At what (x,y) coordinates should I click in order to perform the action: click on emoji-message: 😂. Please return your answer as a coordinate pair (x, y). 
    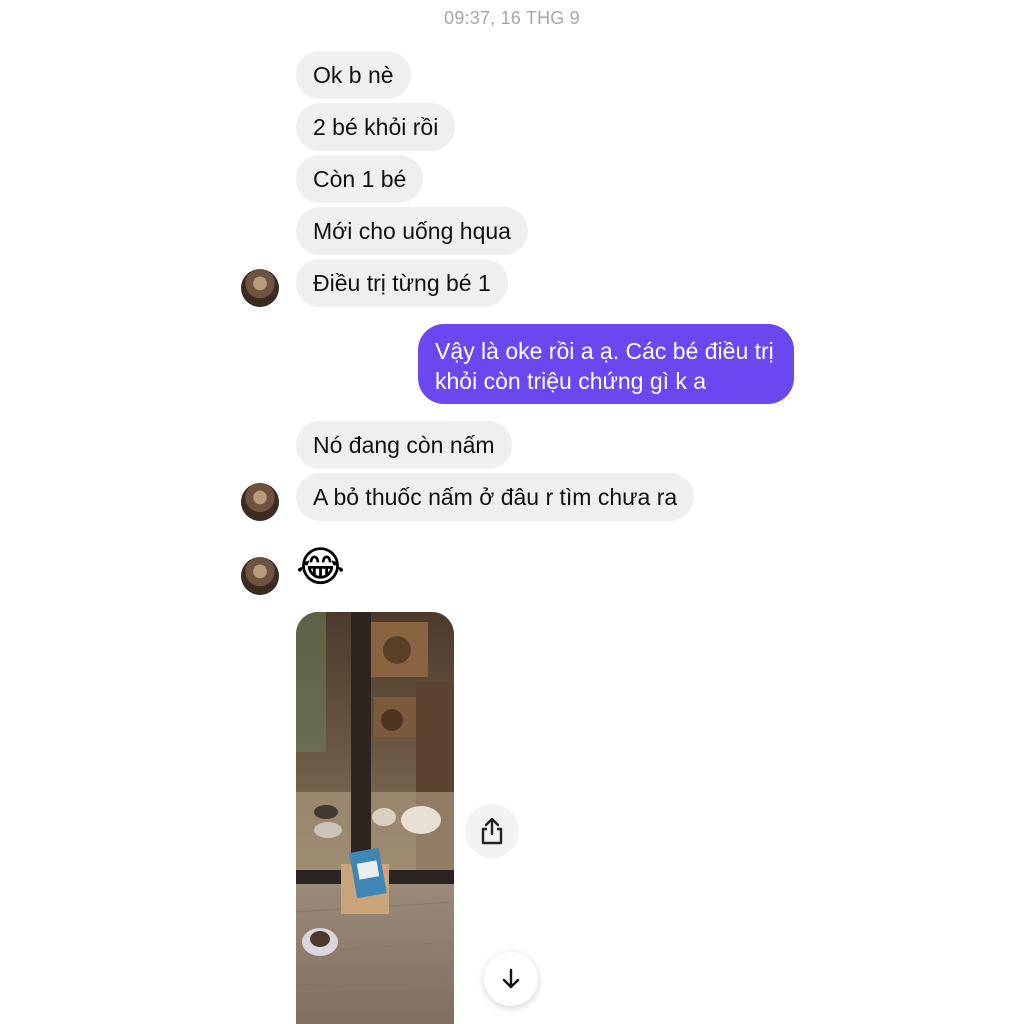
    Looking at the image, I should click on (321, 567).